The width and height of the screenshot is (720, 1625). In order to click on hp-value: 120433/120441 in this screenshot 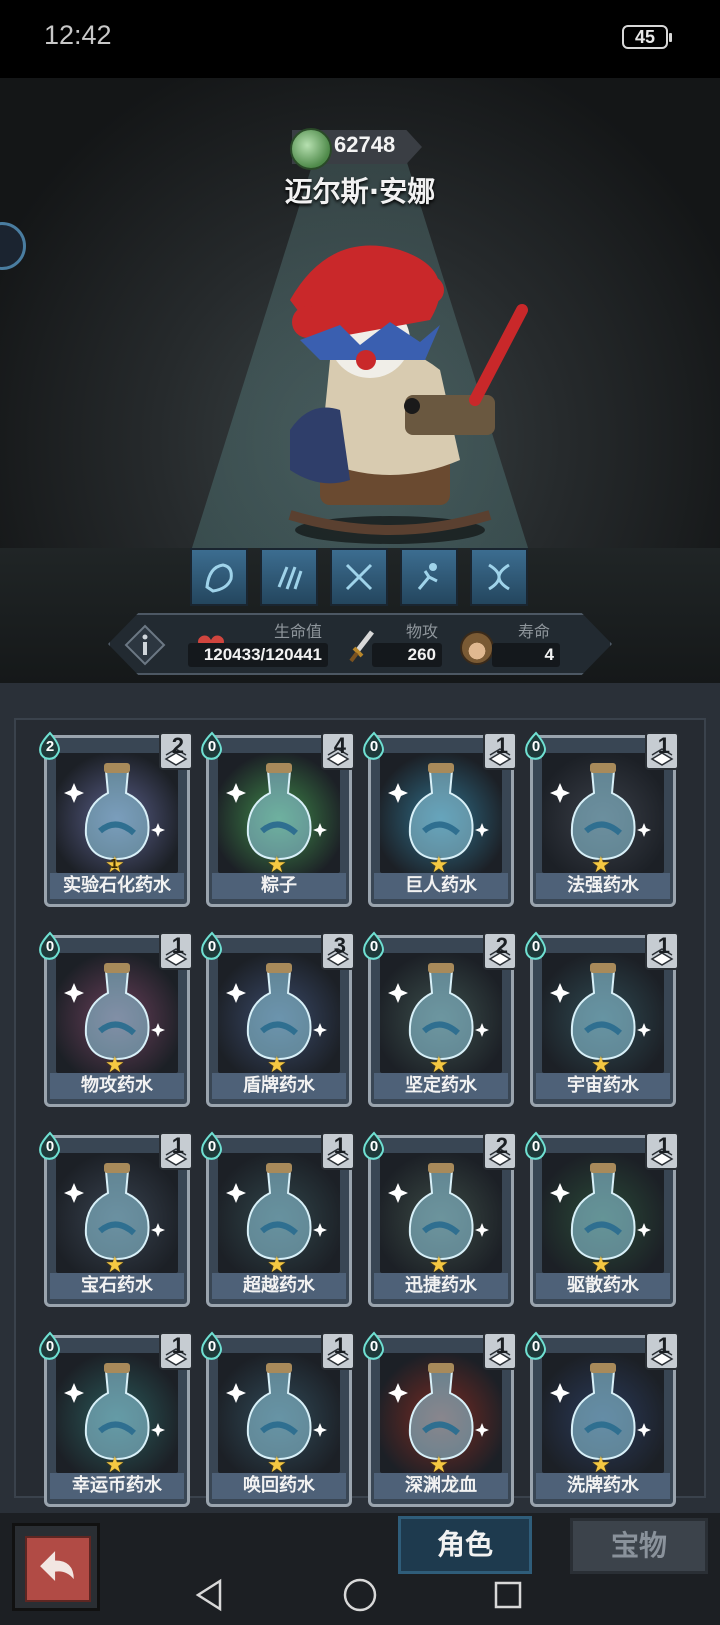, I will do `click(258, 655)`.